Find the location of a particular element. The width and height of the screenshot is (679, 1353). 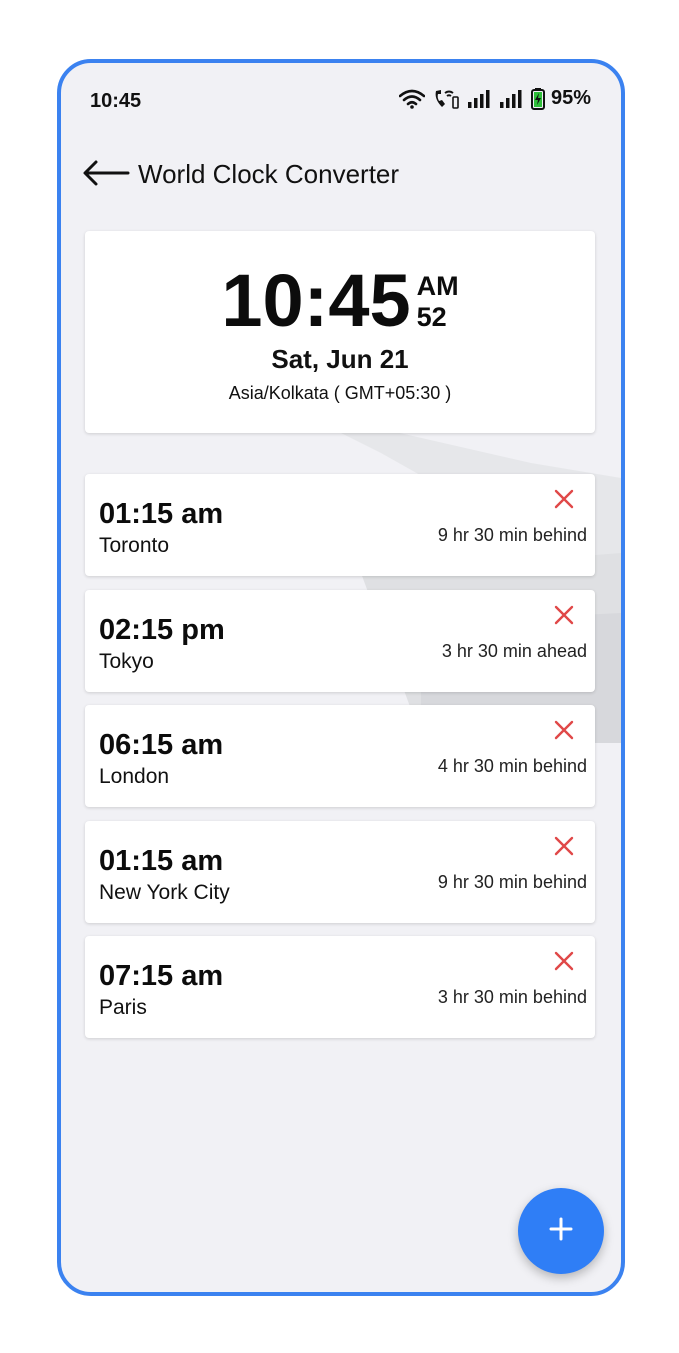

city-time: 06:15 am is located at coordinates (161, 745).